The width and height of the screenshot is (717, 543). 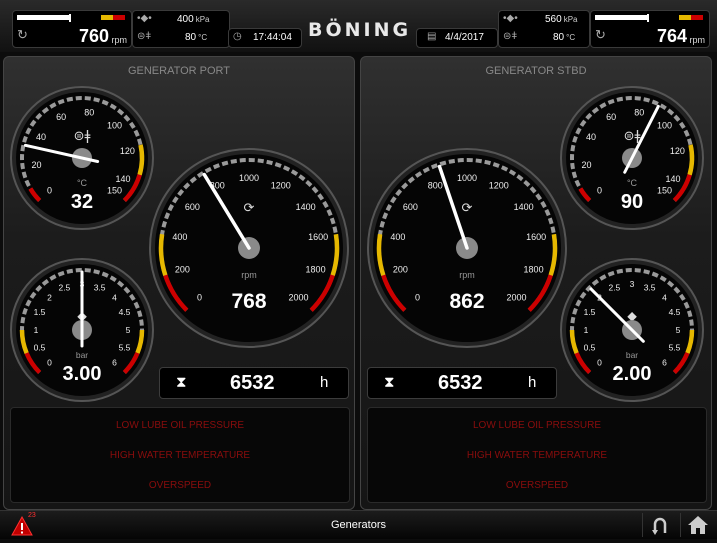 I want to click on alarm-count-badge: 23, so click(x=32, y=515).